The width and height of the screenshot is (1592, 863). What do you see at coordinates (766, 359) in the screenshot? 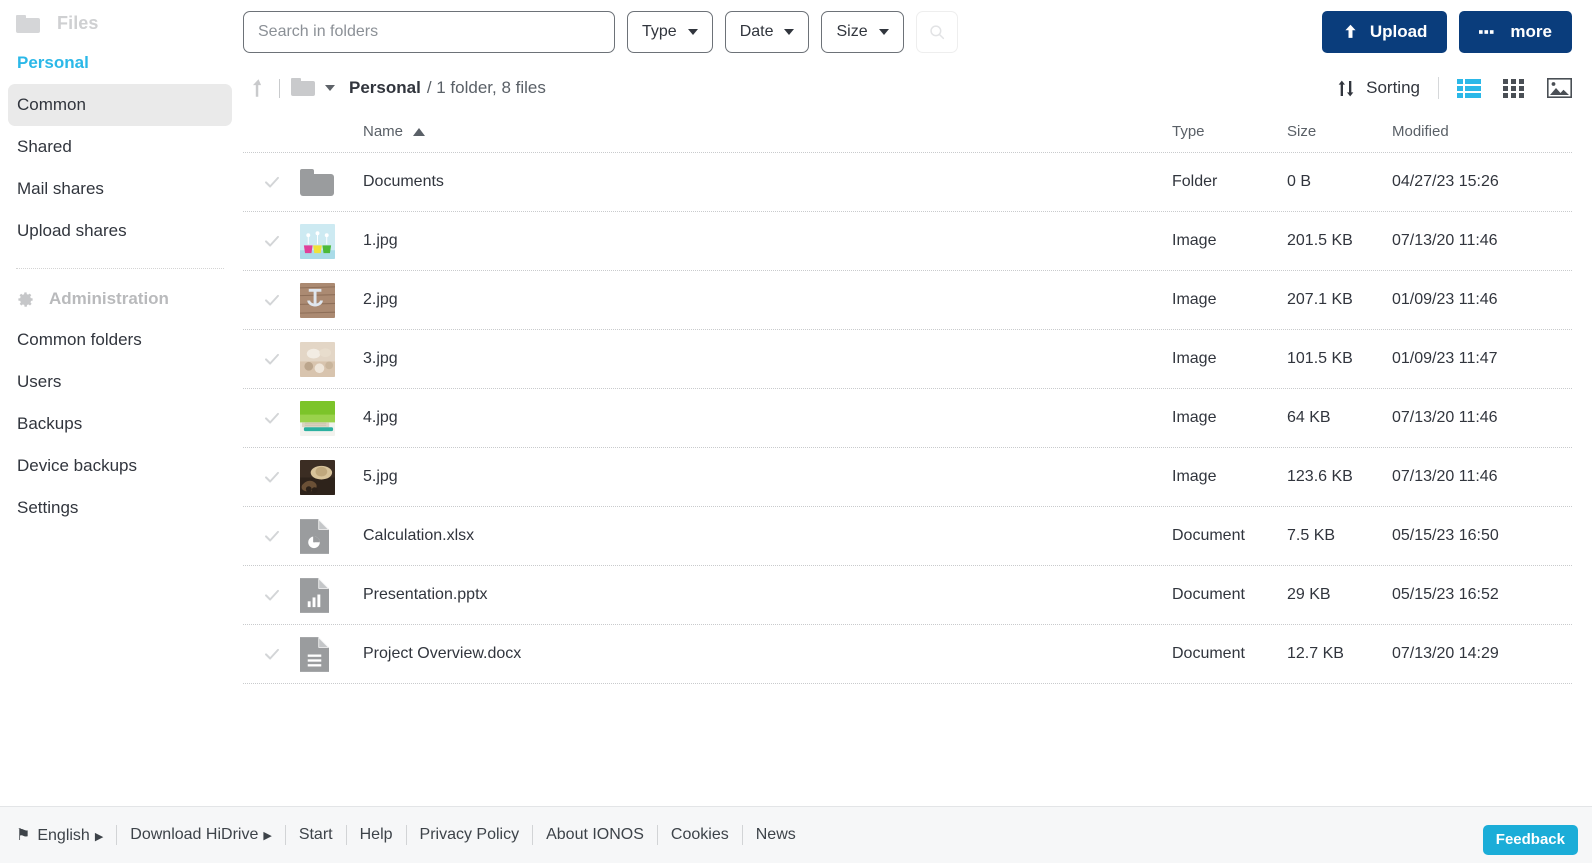
I see `row-file-name: 3.jpg` at bounding box center [766, 359].